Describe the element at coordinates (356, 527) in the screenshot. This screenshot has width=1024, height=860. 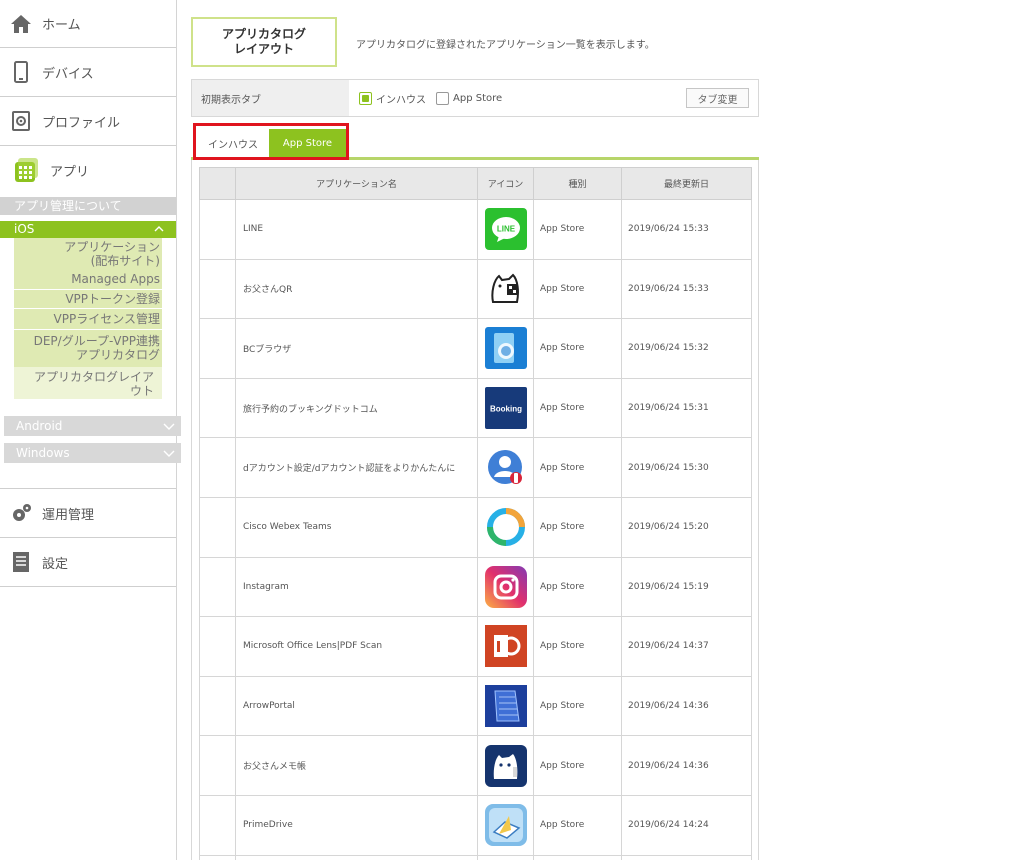
I see `app-name-cell: Cisco Webex Teams` at that location.